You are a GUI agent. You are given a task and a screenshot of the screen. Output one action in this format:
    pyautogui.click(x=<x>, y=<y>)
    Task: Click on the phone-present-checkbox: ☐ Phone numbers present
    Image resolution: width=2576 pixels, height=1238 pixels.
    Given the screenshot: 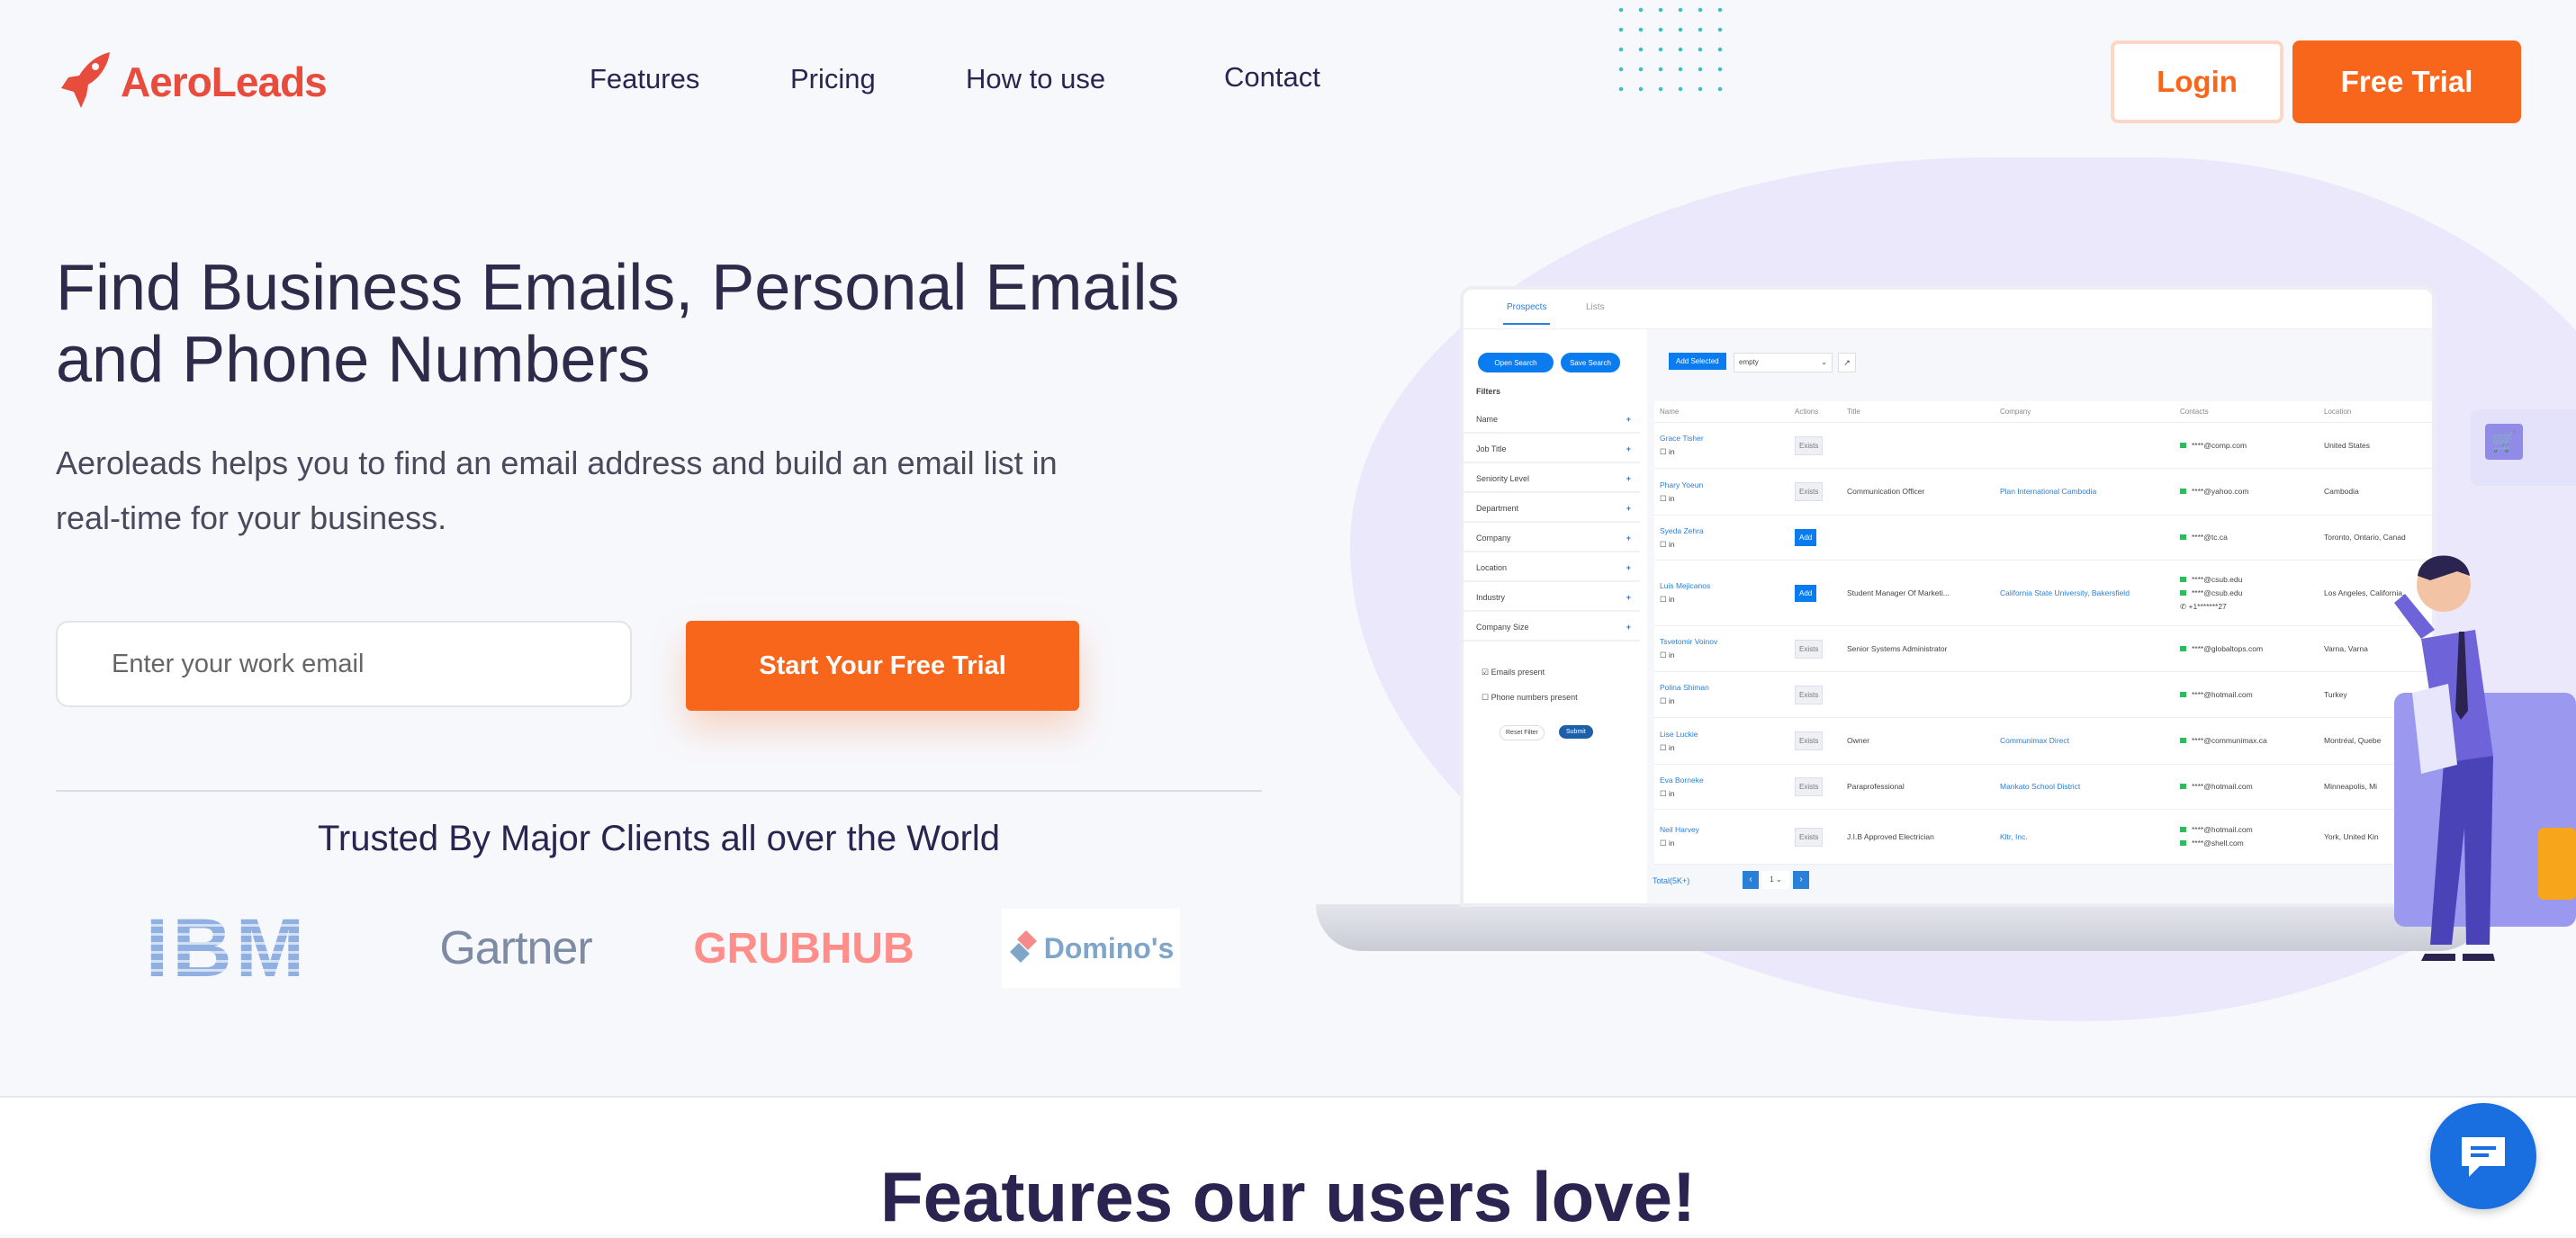 What is the action you would take?
    pyautogui.click(x=1530, y=698)
    